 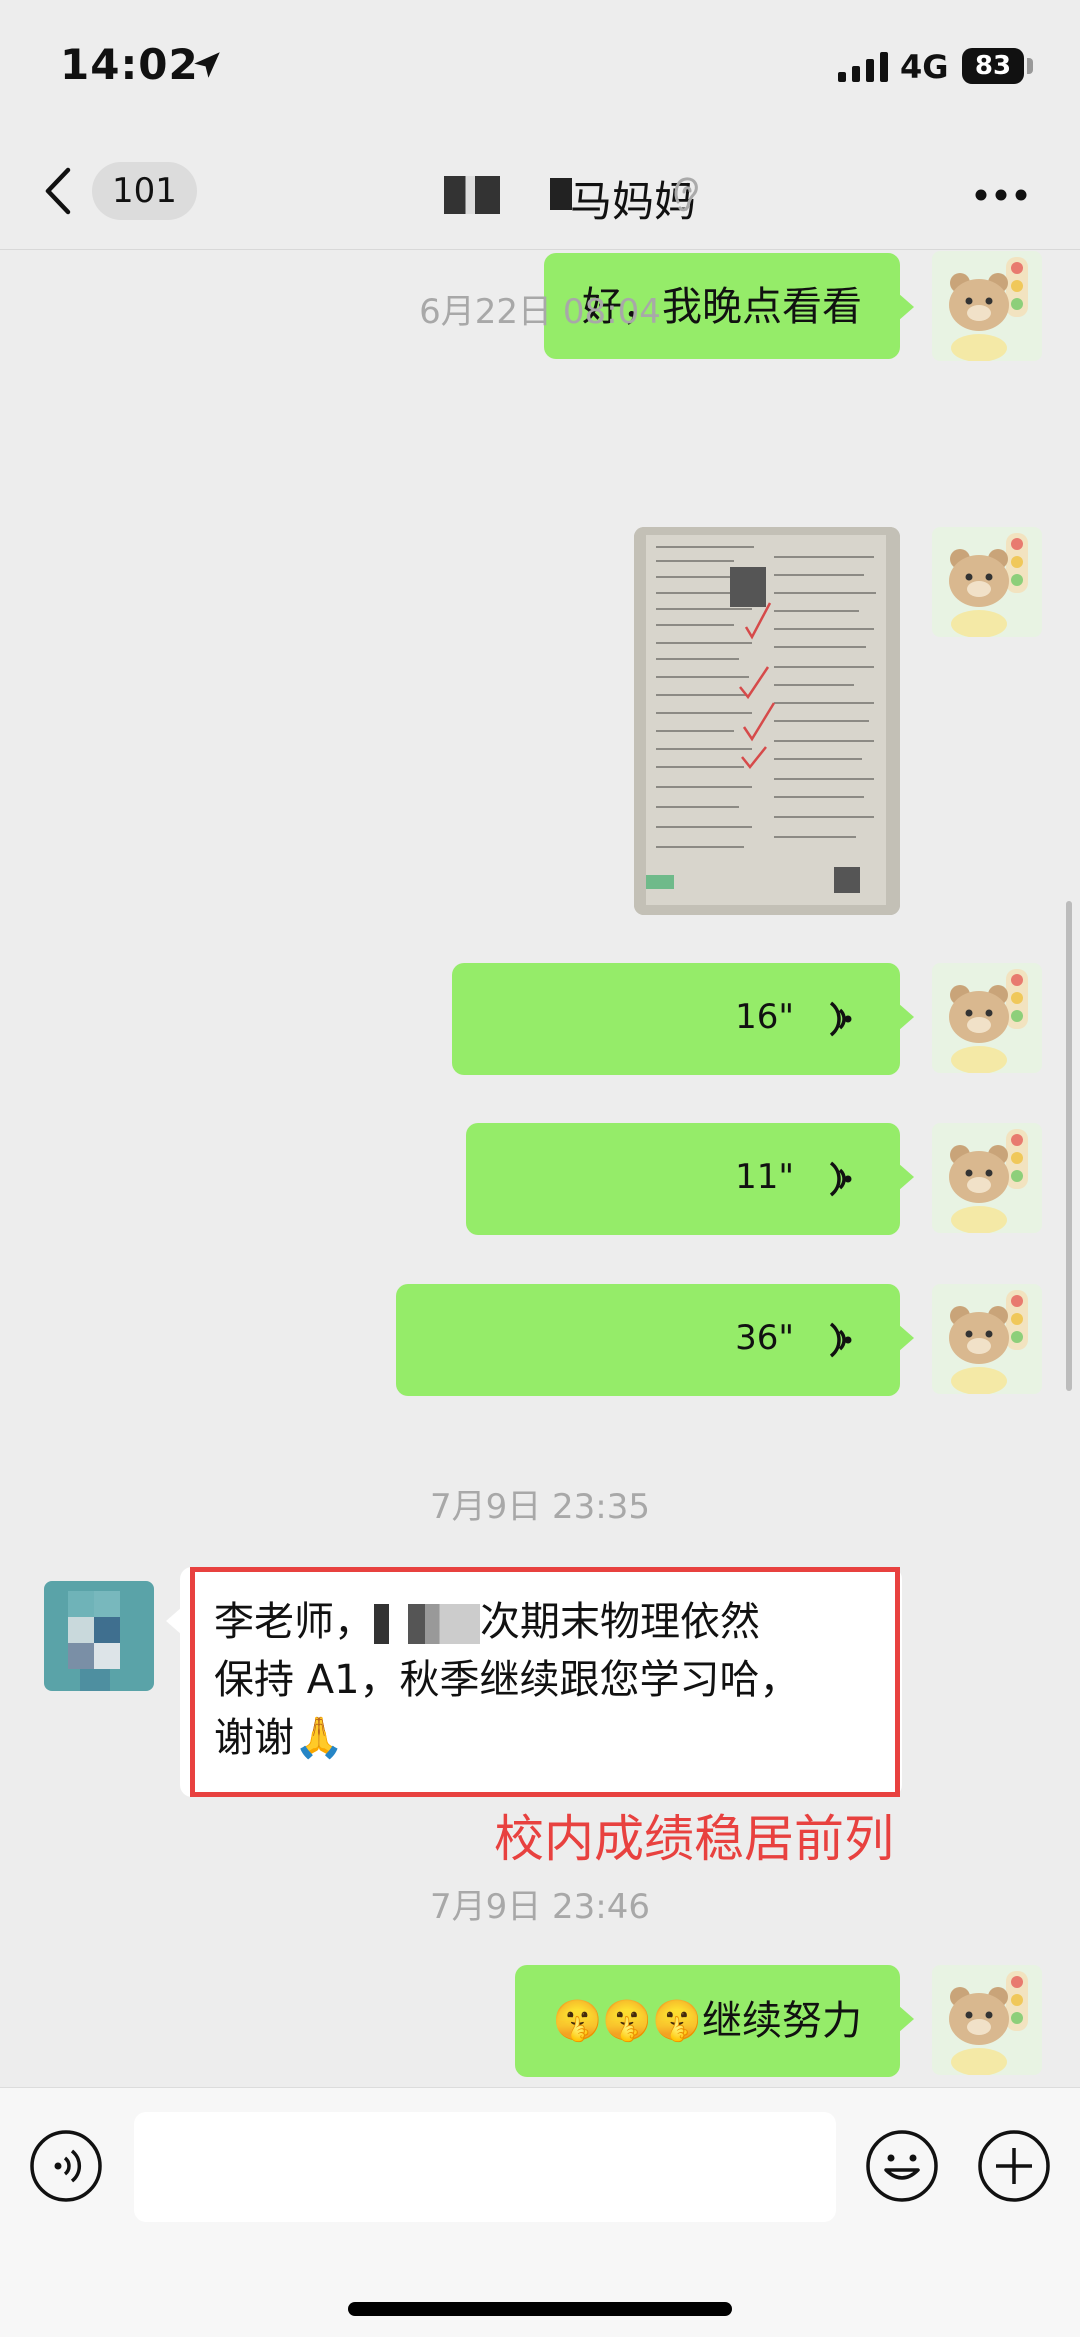 I want to click on image-message, so click(x=767, y=721).